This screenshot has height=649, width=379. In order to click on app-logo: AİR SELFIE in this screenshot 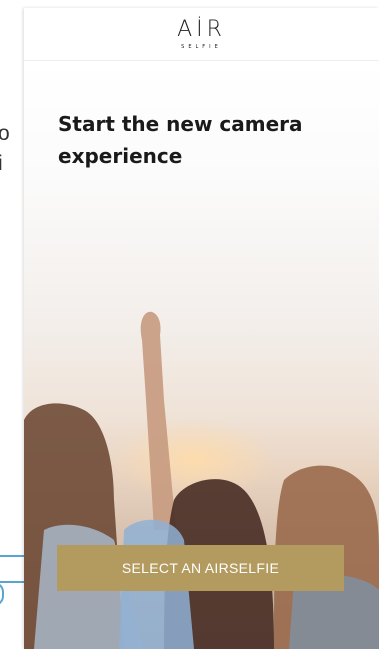, I will do `click(201, 34)`.